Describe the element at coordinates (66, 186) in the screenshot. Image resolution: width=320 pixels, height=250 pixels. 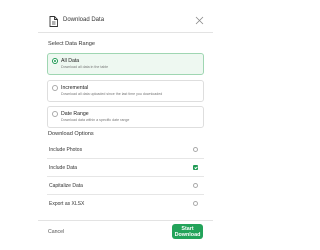
I see `option-label: Capitalize Data` at that location.